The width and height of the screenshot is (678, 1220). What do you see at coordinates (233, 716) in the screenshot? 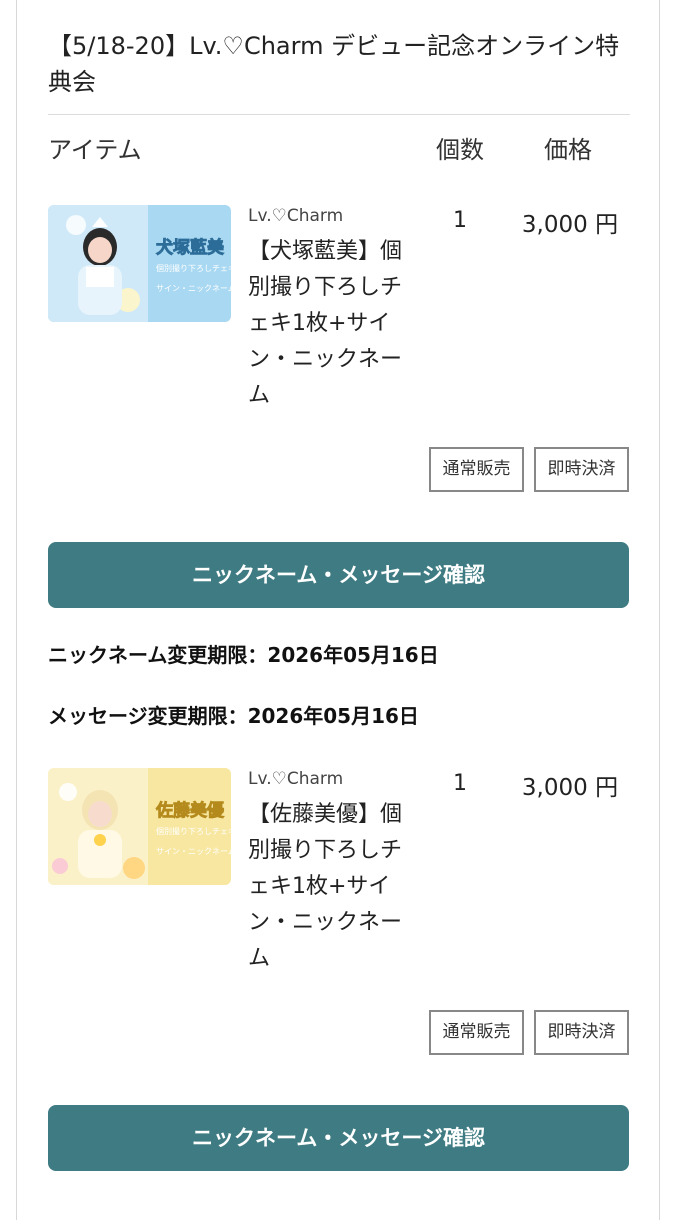
I see `message-deadline: メッセージ変更期限：2026年05月16日` at bounding box center [233, 716].